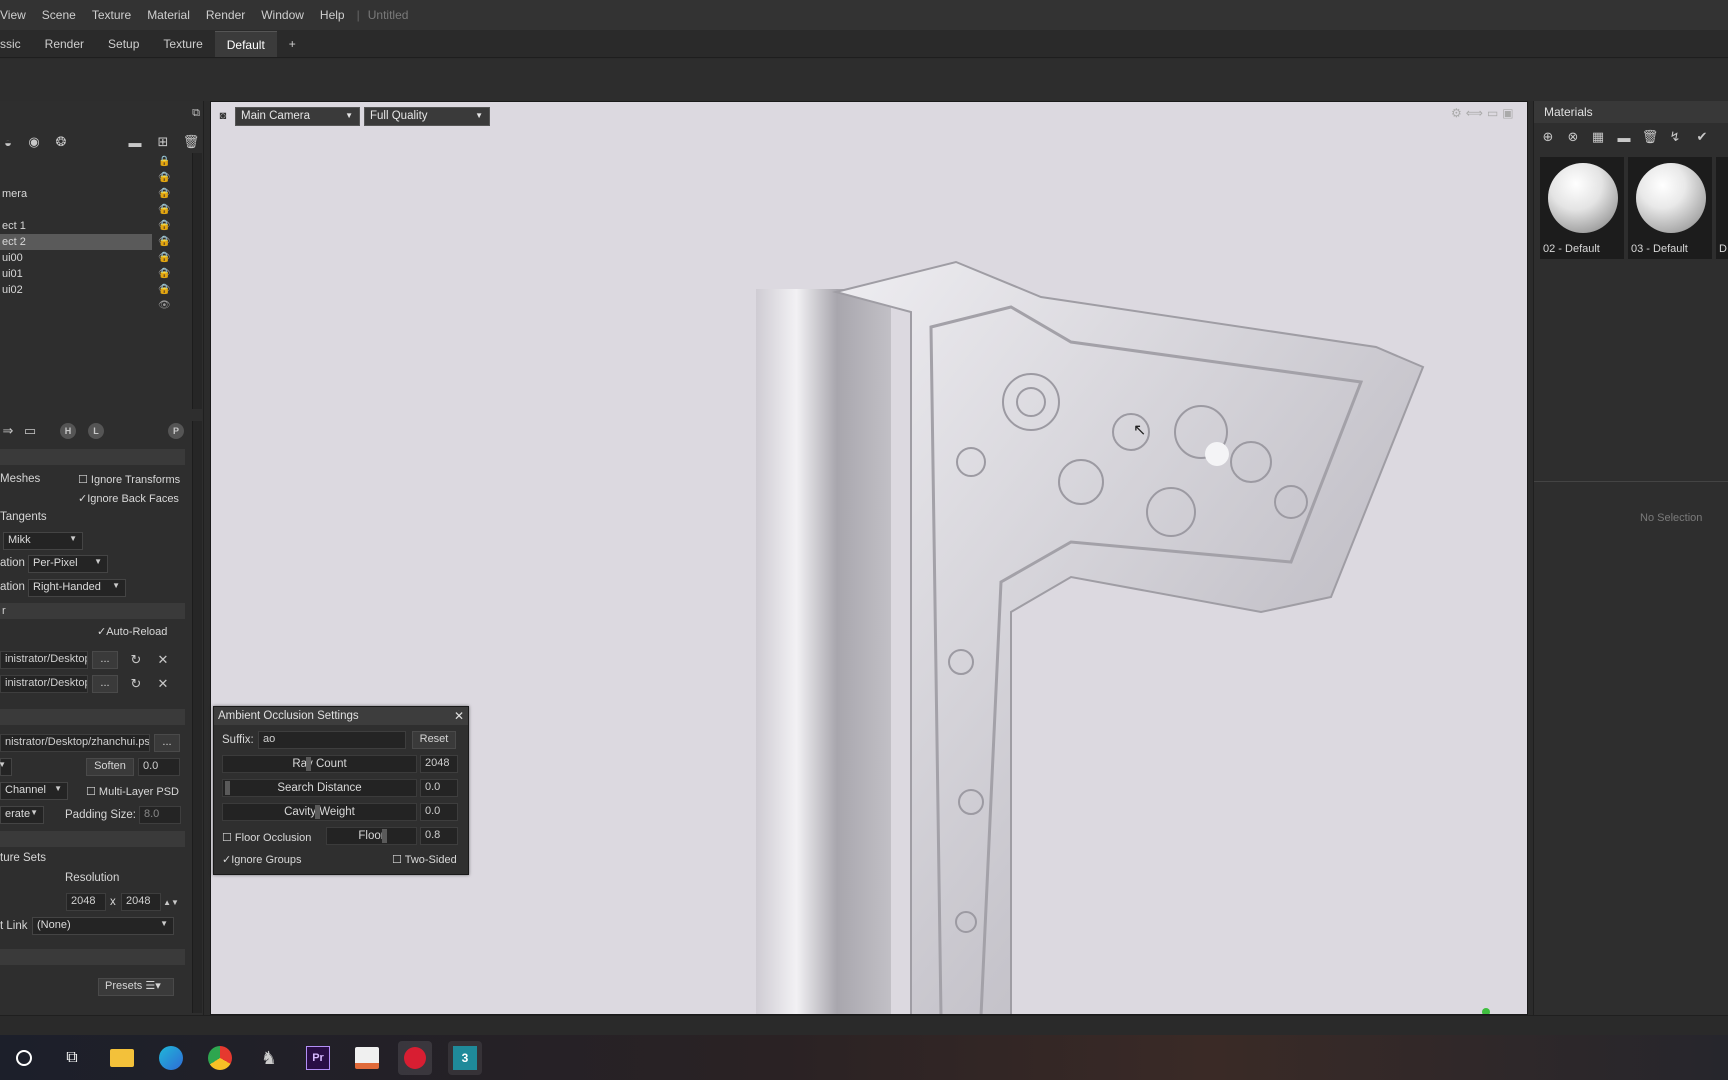  I want to click on list-item: ect 1 🔒👁, so click(95, 232).